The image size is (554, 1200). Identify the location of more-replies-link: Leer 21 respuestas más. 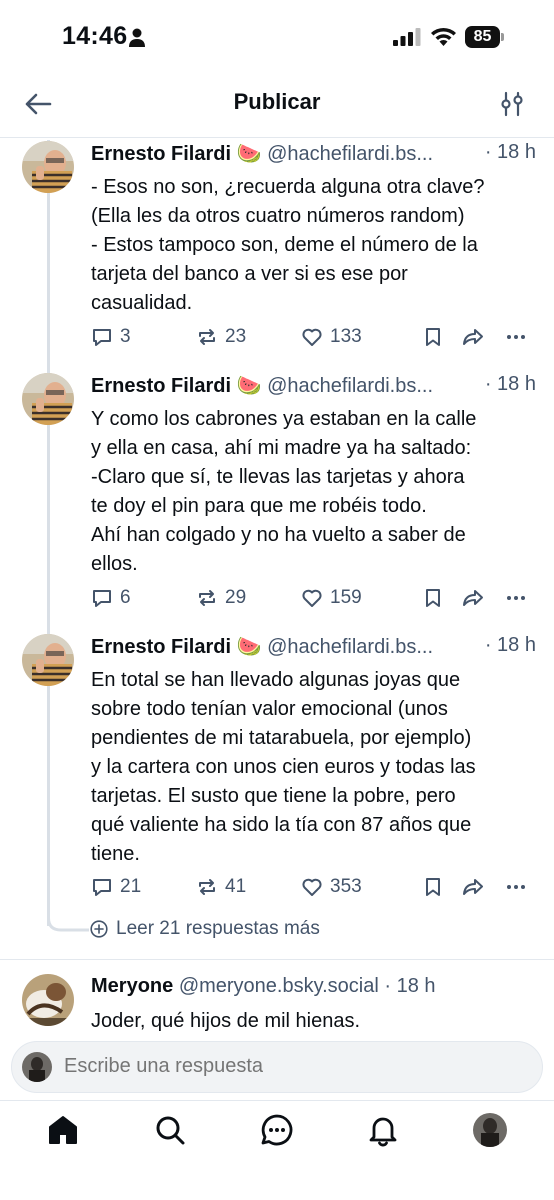
(205, 929).